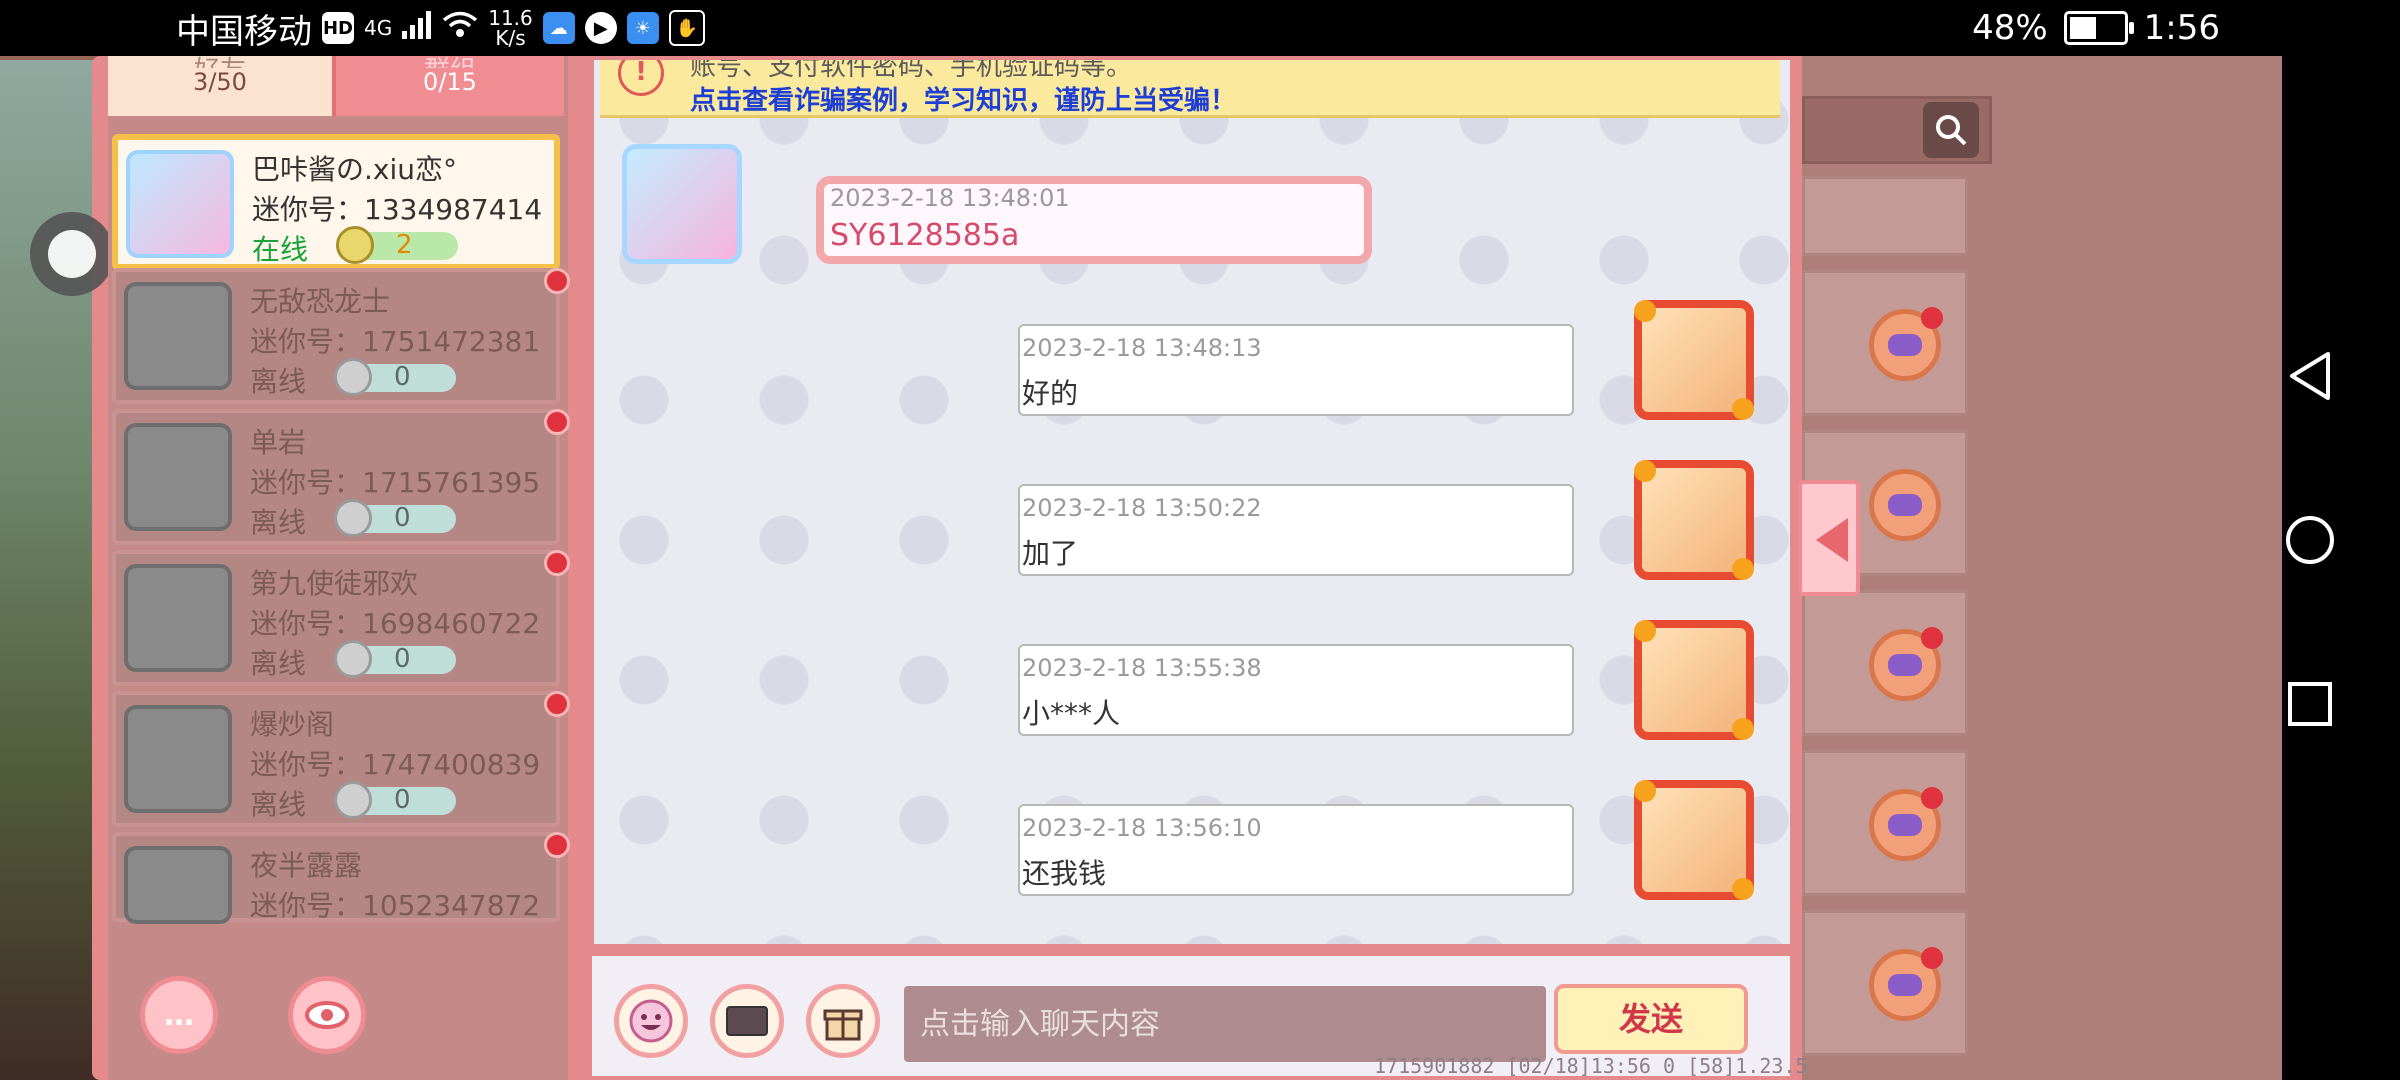  I want to click on friend-level-bar: 2, so click(397, 245).